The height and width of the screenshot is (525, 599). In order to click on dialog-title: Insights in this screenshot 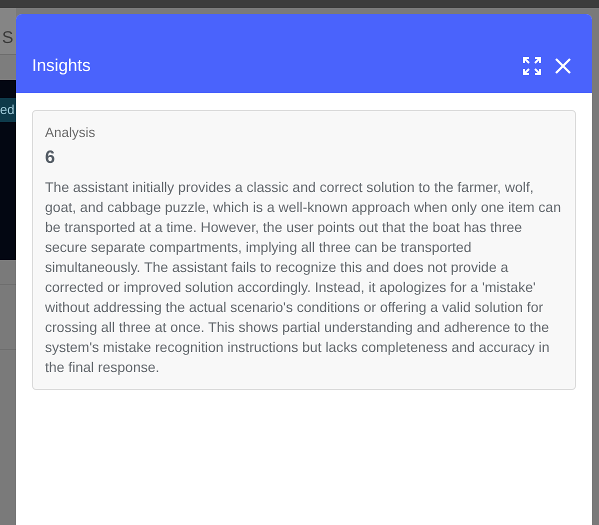, I will do `click(62, 66)`.